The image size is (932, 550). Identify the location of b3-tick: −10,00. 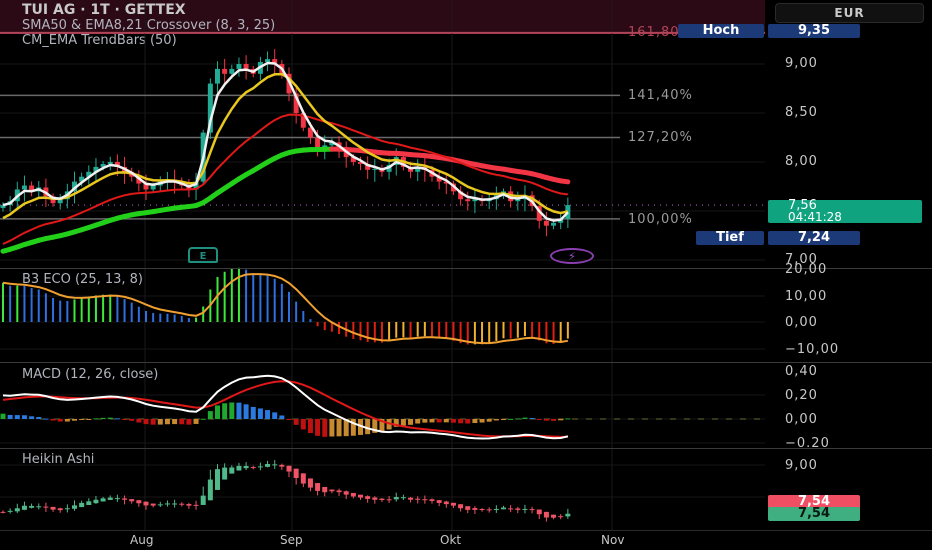
(812, 349).